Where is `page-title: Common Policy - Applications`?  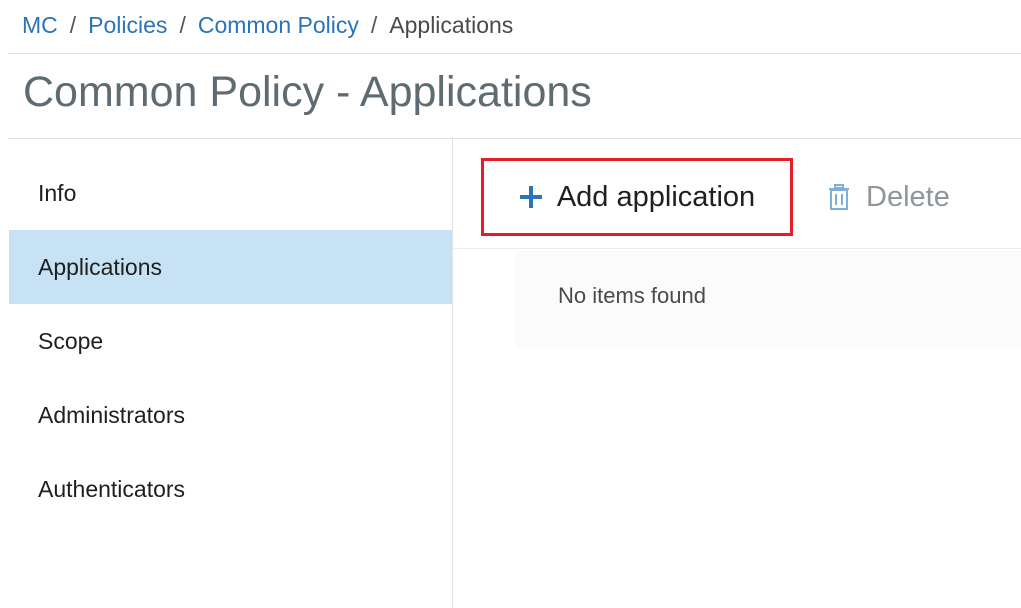
page-title: Common Policy - Applications is located at coordinates (307, 92).